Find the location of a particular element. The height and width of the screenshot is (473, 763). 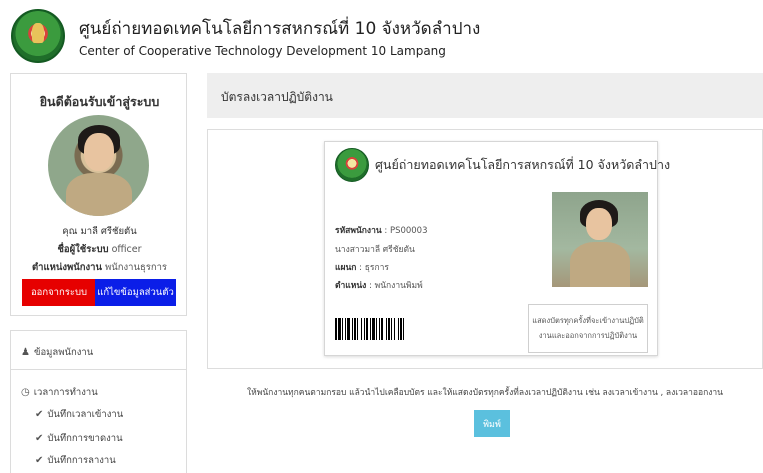

username-label: ชื่อผู้ใช้ระบบ is located at coordinates (83, 249).